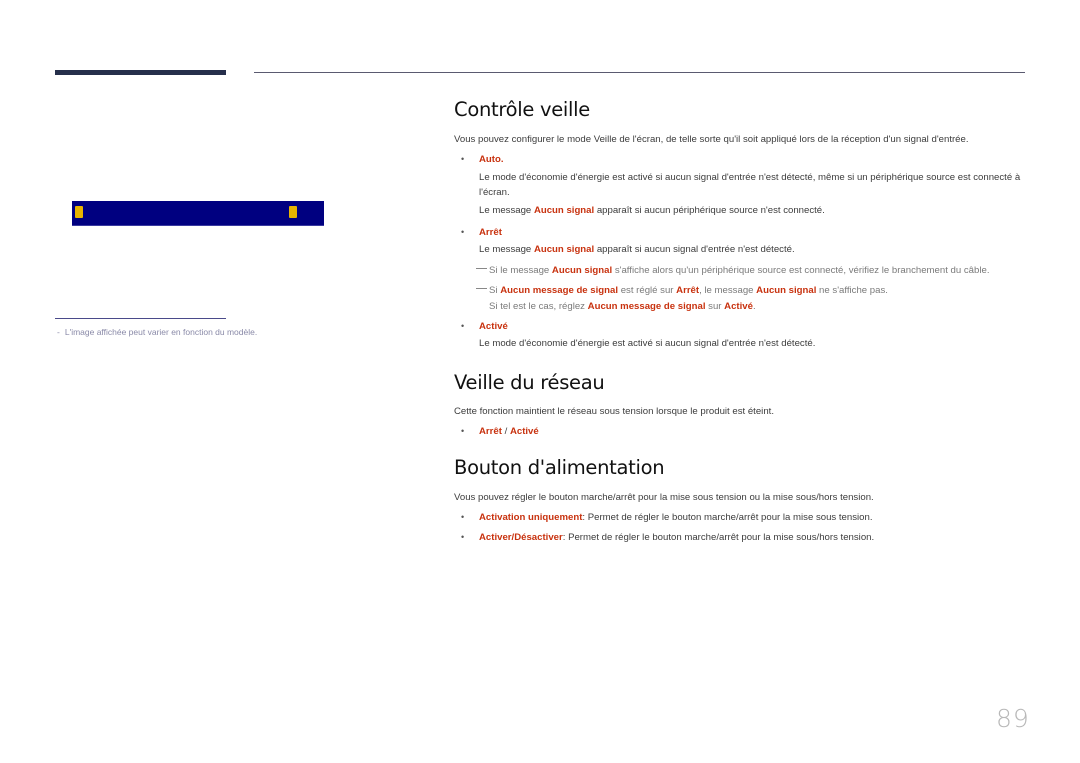 This screenshot has height=763, width=1080. I want to click on highlight-term: Arrêt, so click(688, 290).